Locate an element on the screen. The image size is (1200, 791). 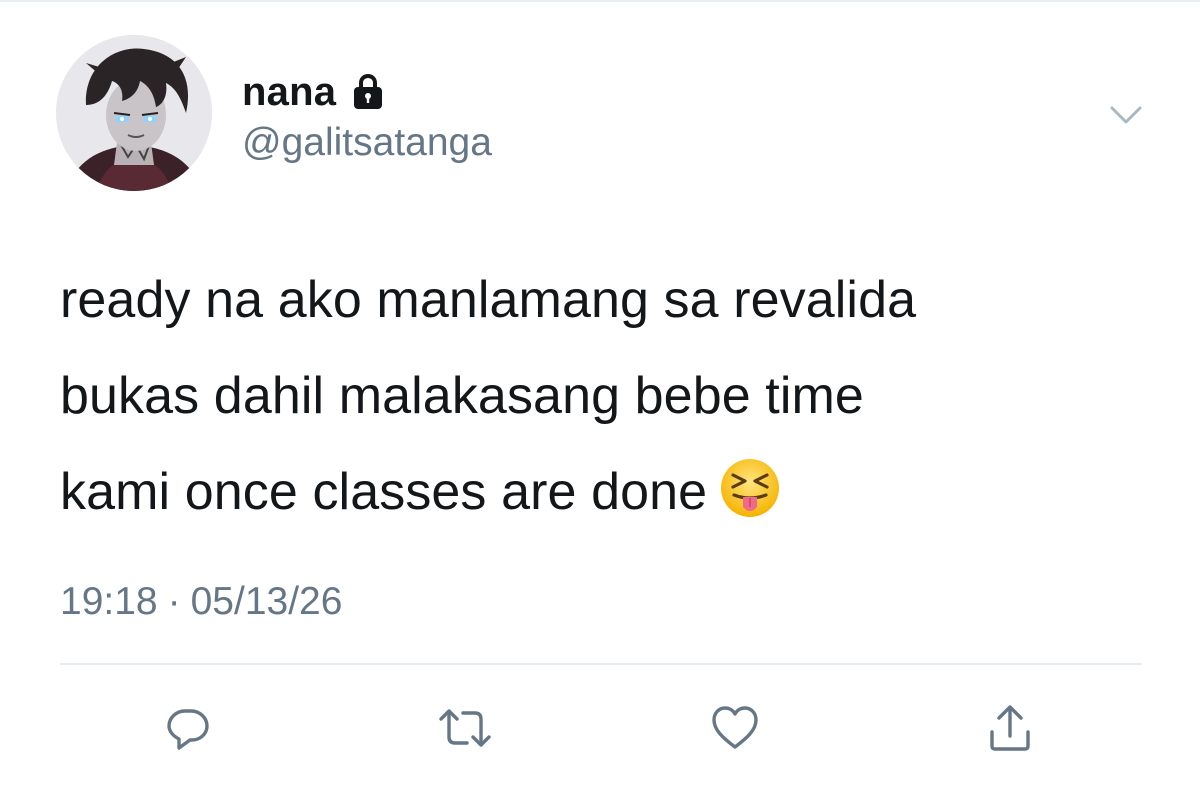
tweet-time: 19:18 is located at coordinates (109, 601).